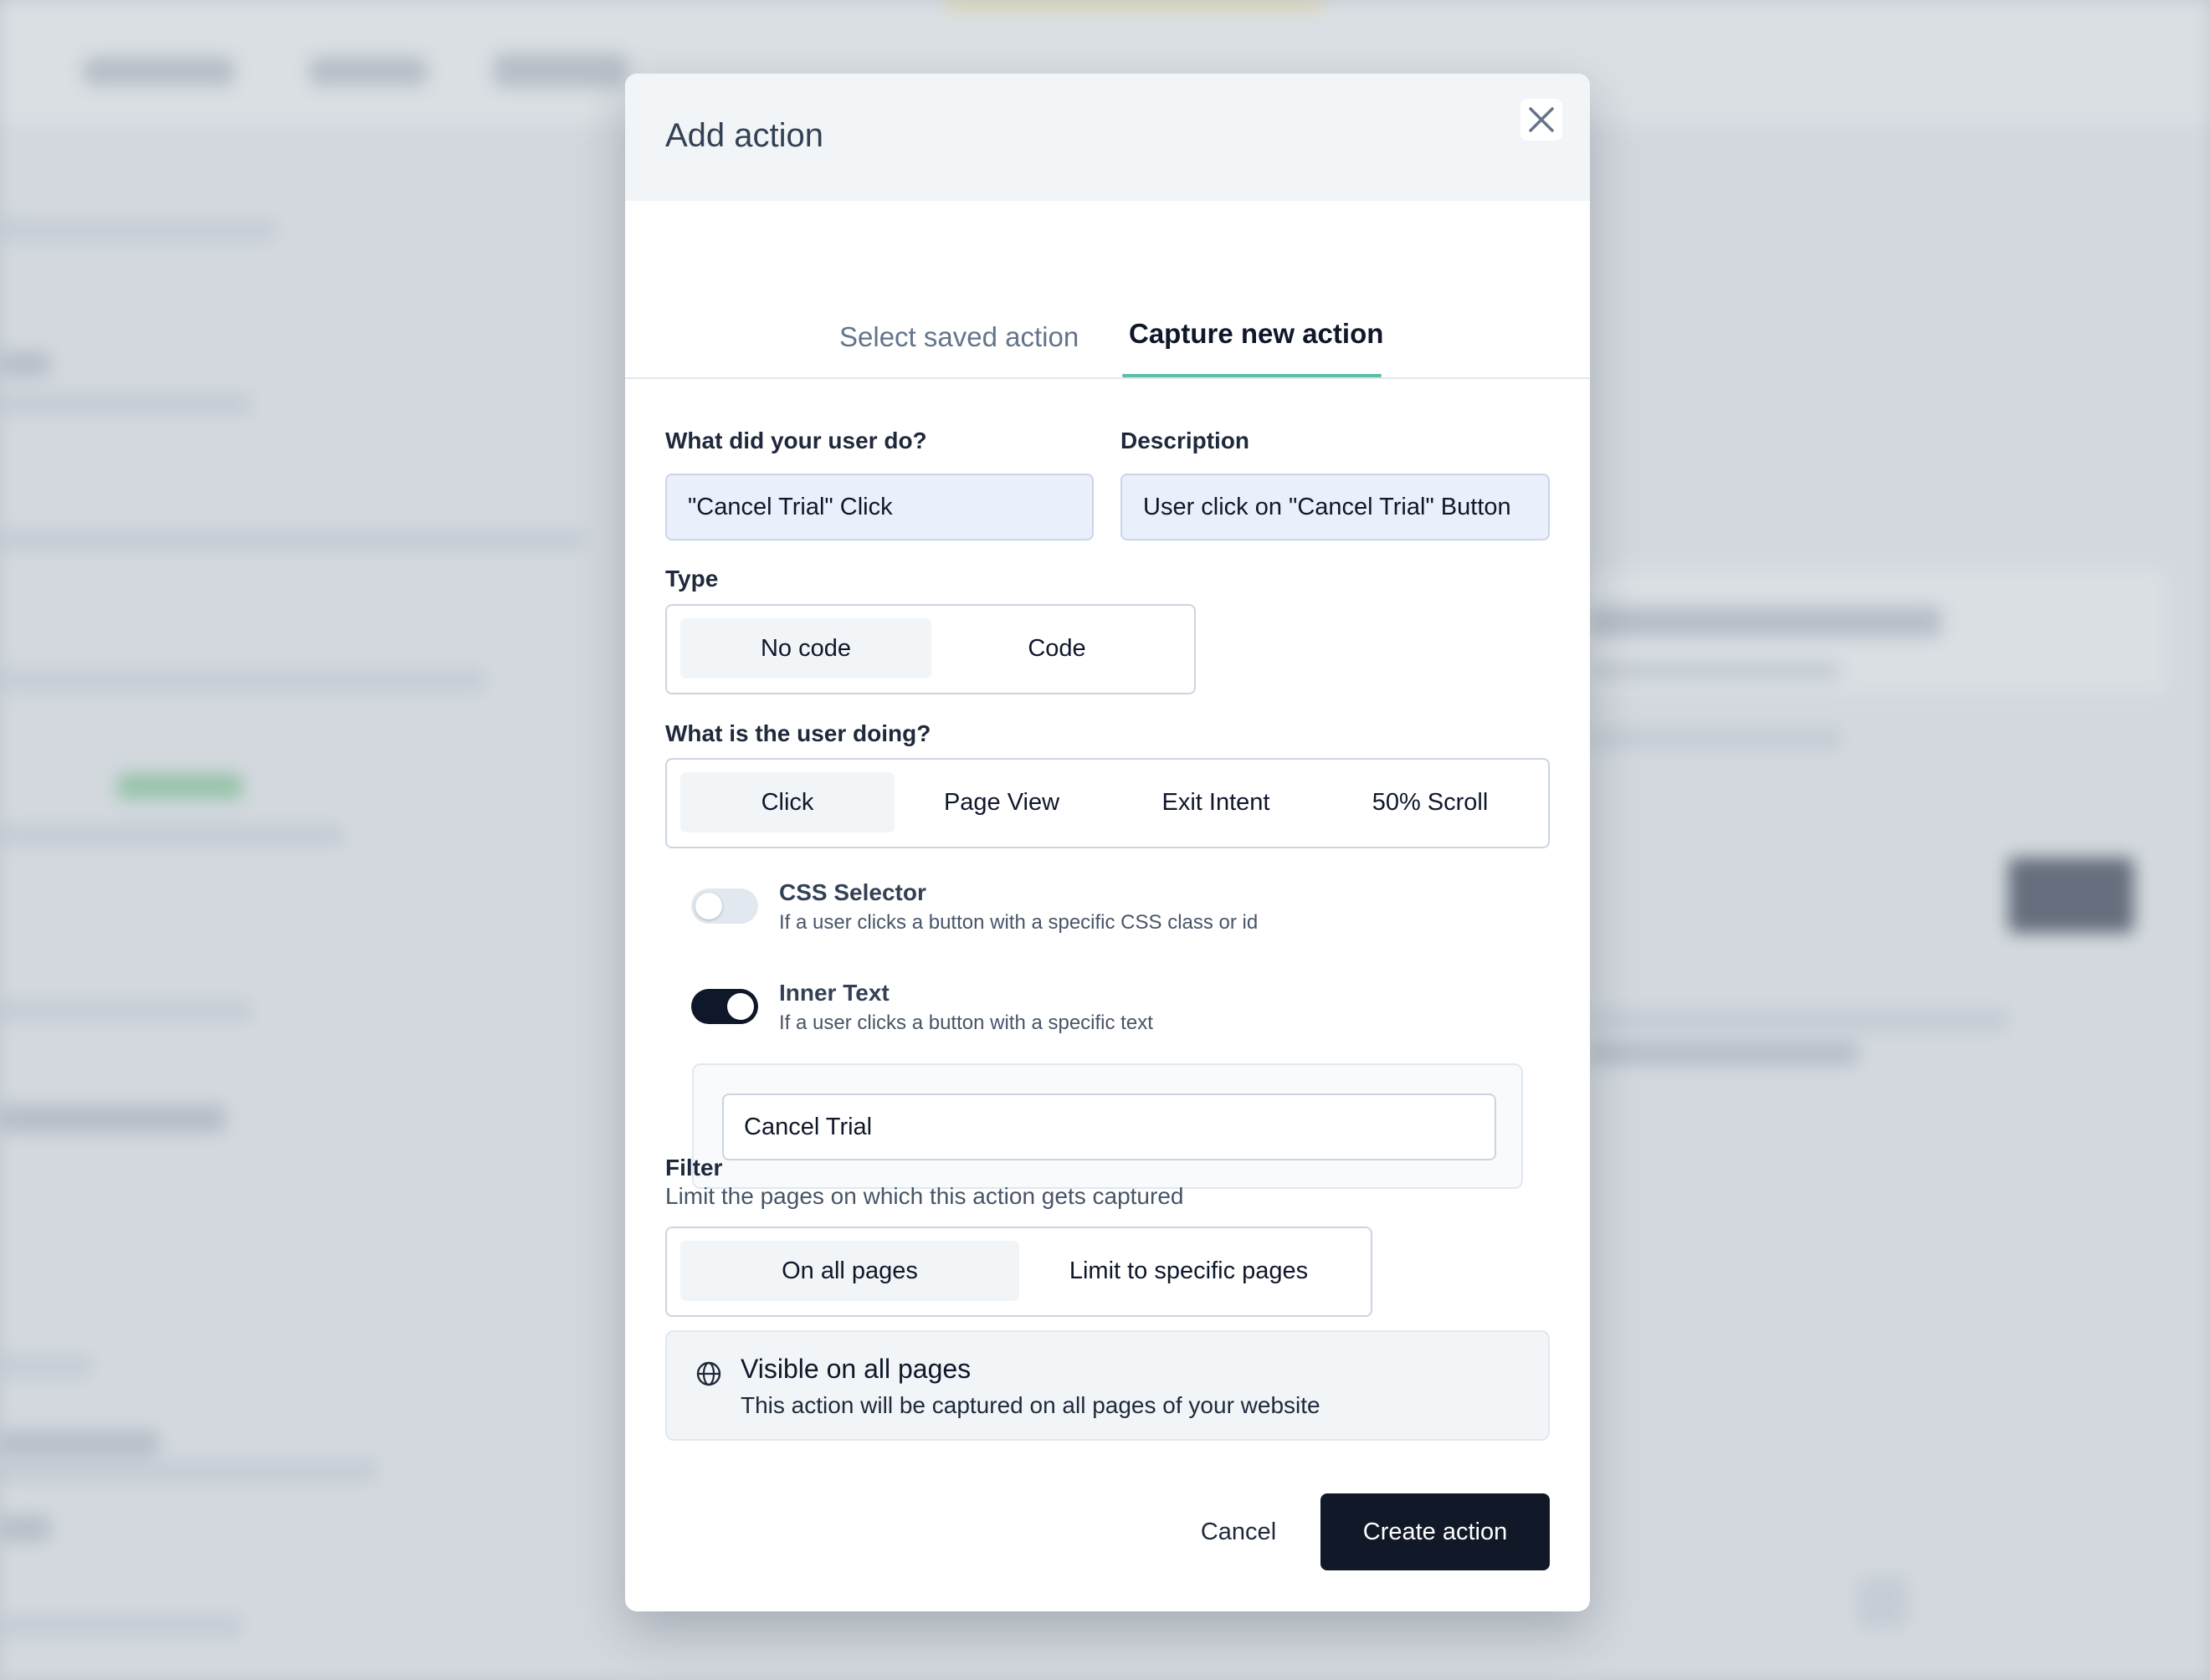  I want to click on event-selector: Click Page View Exit Intent 50% Scroll, so click(1107, 803).